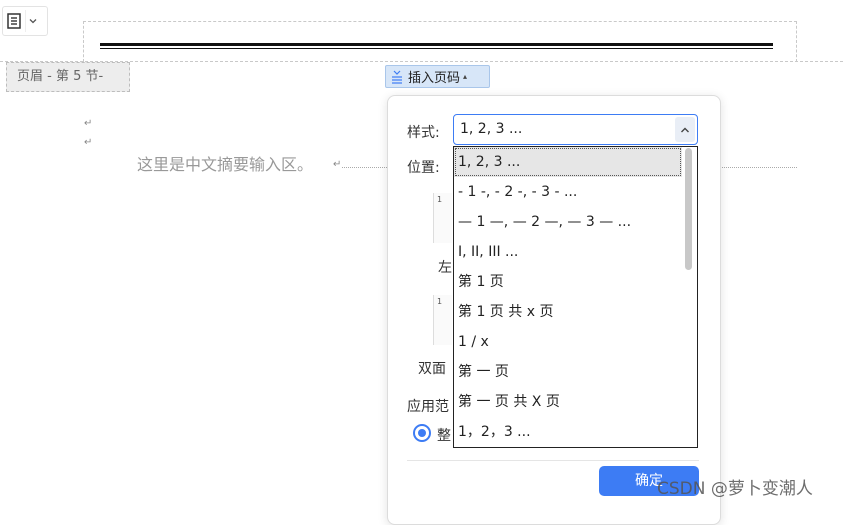  What do you see at coordinates (423, 133) in the screenshot?
I see `style-label: 样式:` at bounding box center [423, 133].